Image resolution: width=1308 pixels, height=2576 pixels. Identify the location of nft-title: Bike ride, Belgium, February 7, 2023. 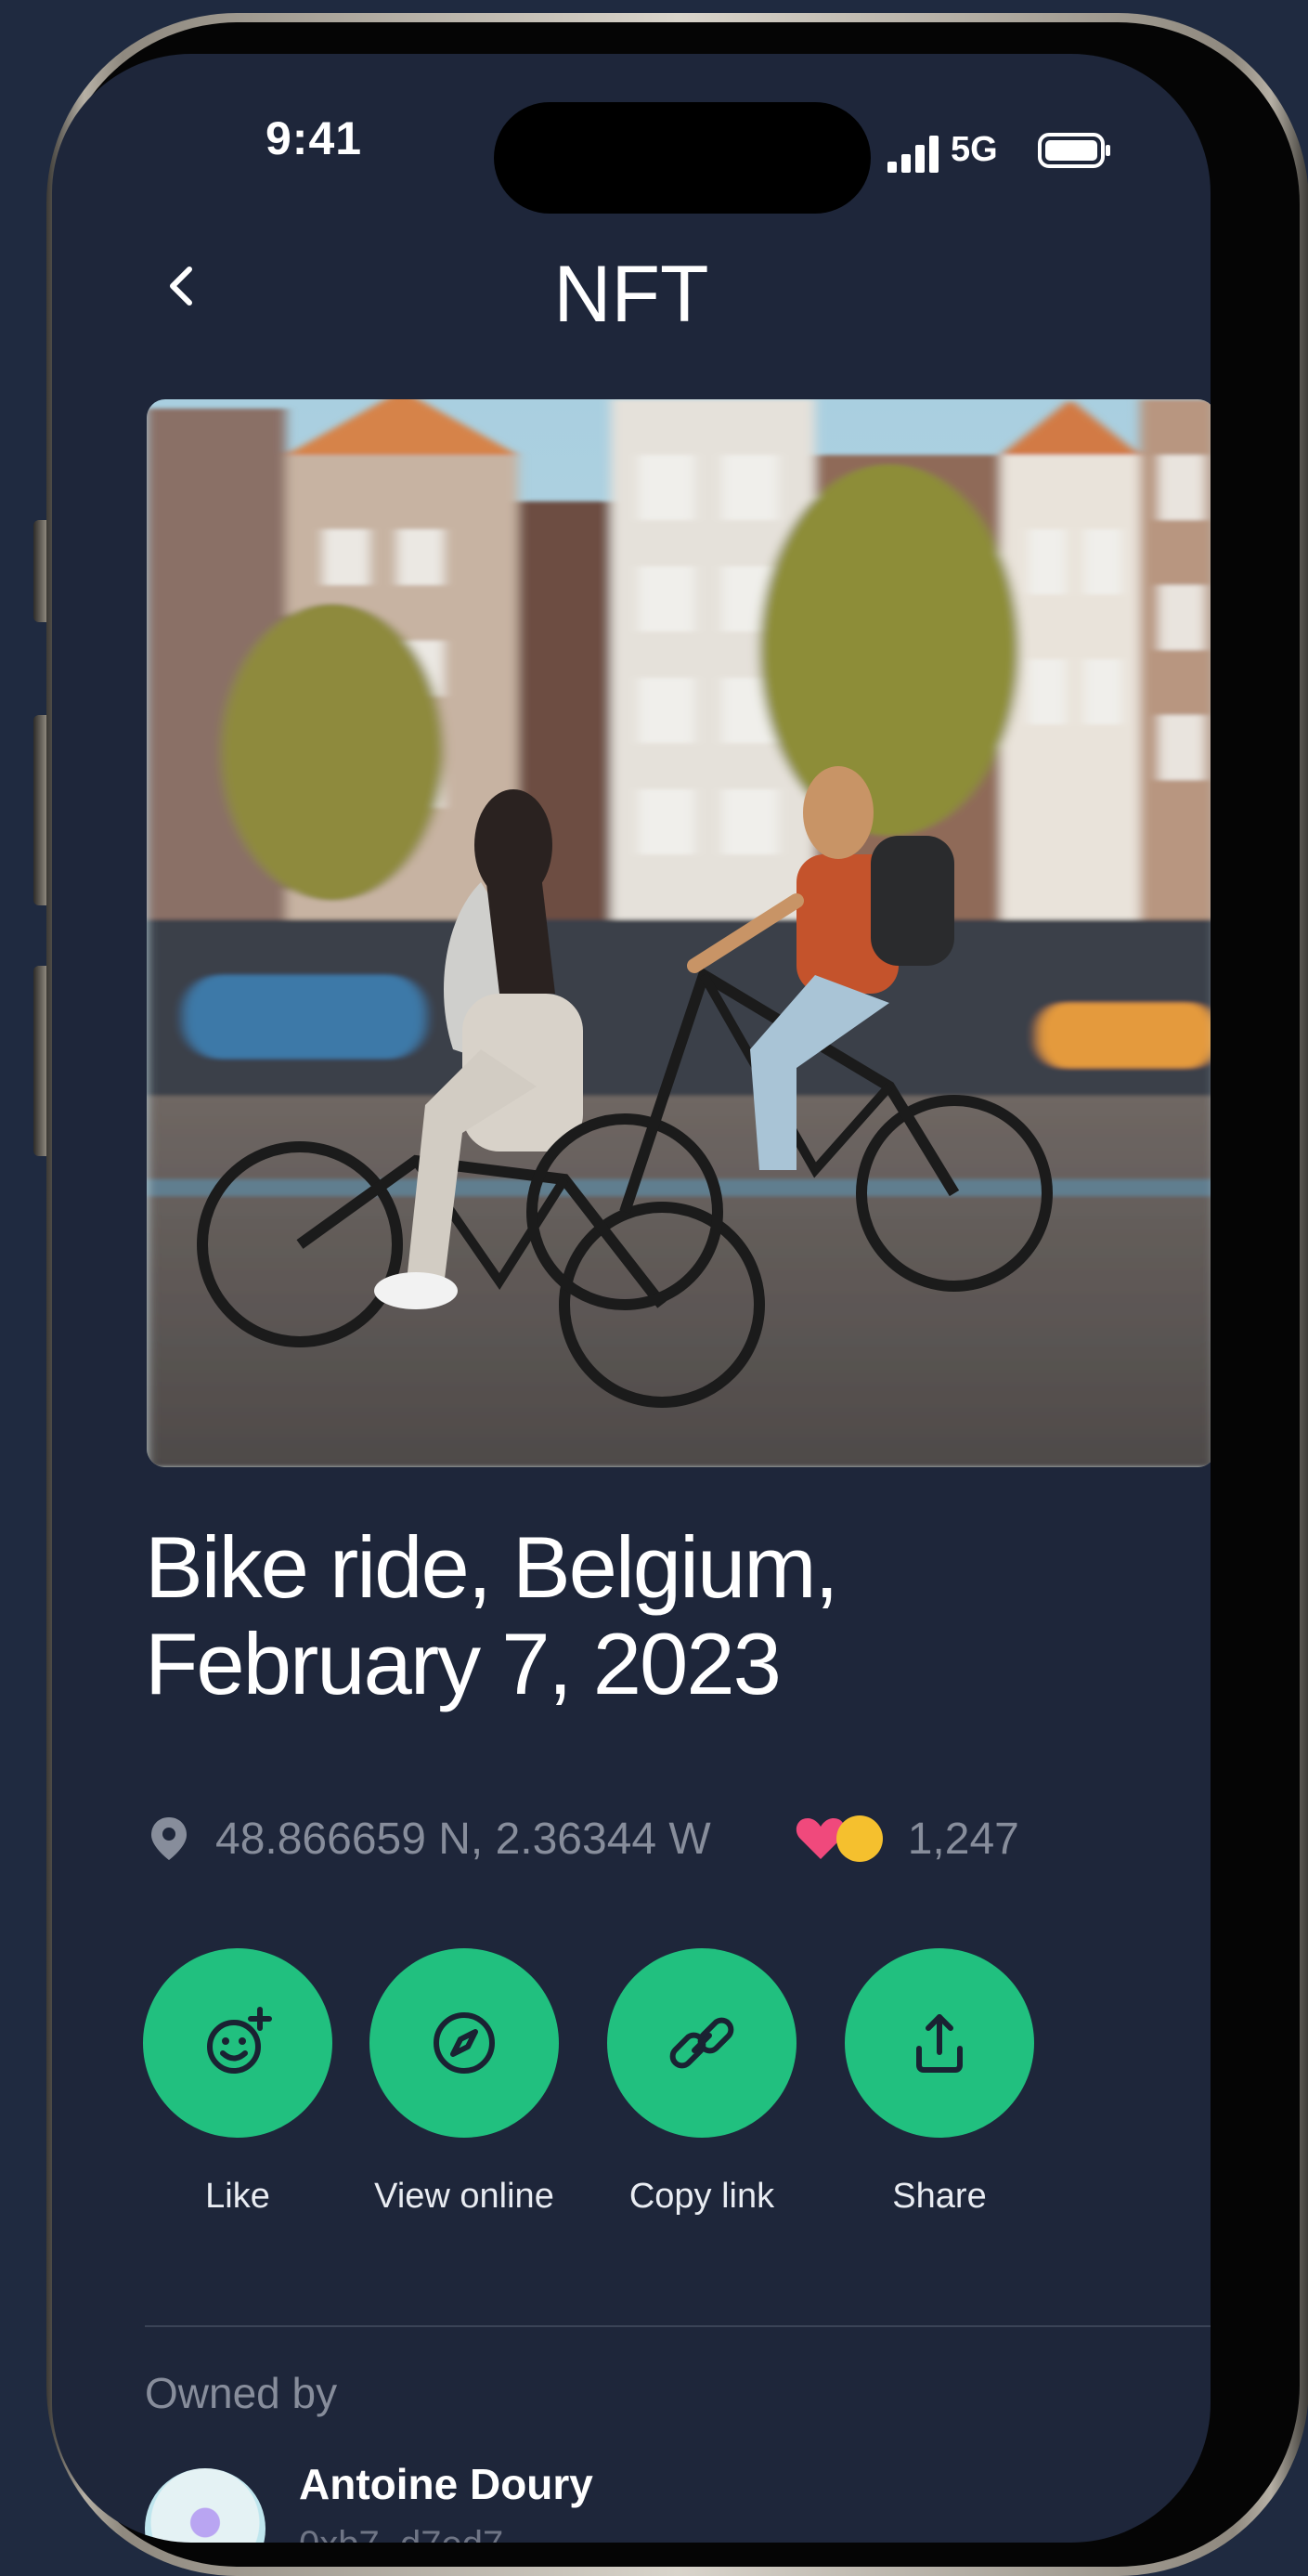
(492, 1615).